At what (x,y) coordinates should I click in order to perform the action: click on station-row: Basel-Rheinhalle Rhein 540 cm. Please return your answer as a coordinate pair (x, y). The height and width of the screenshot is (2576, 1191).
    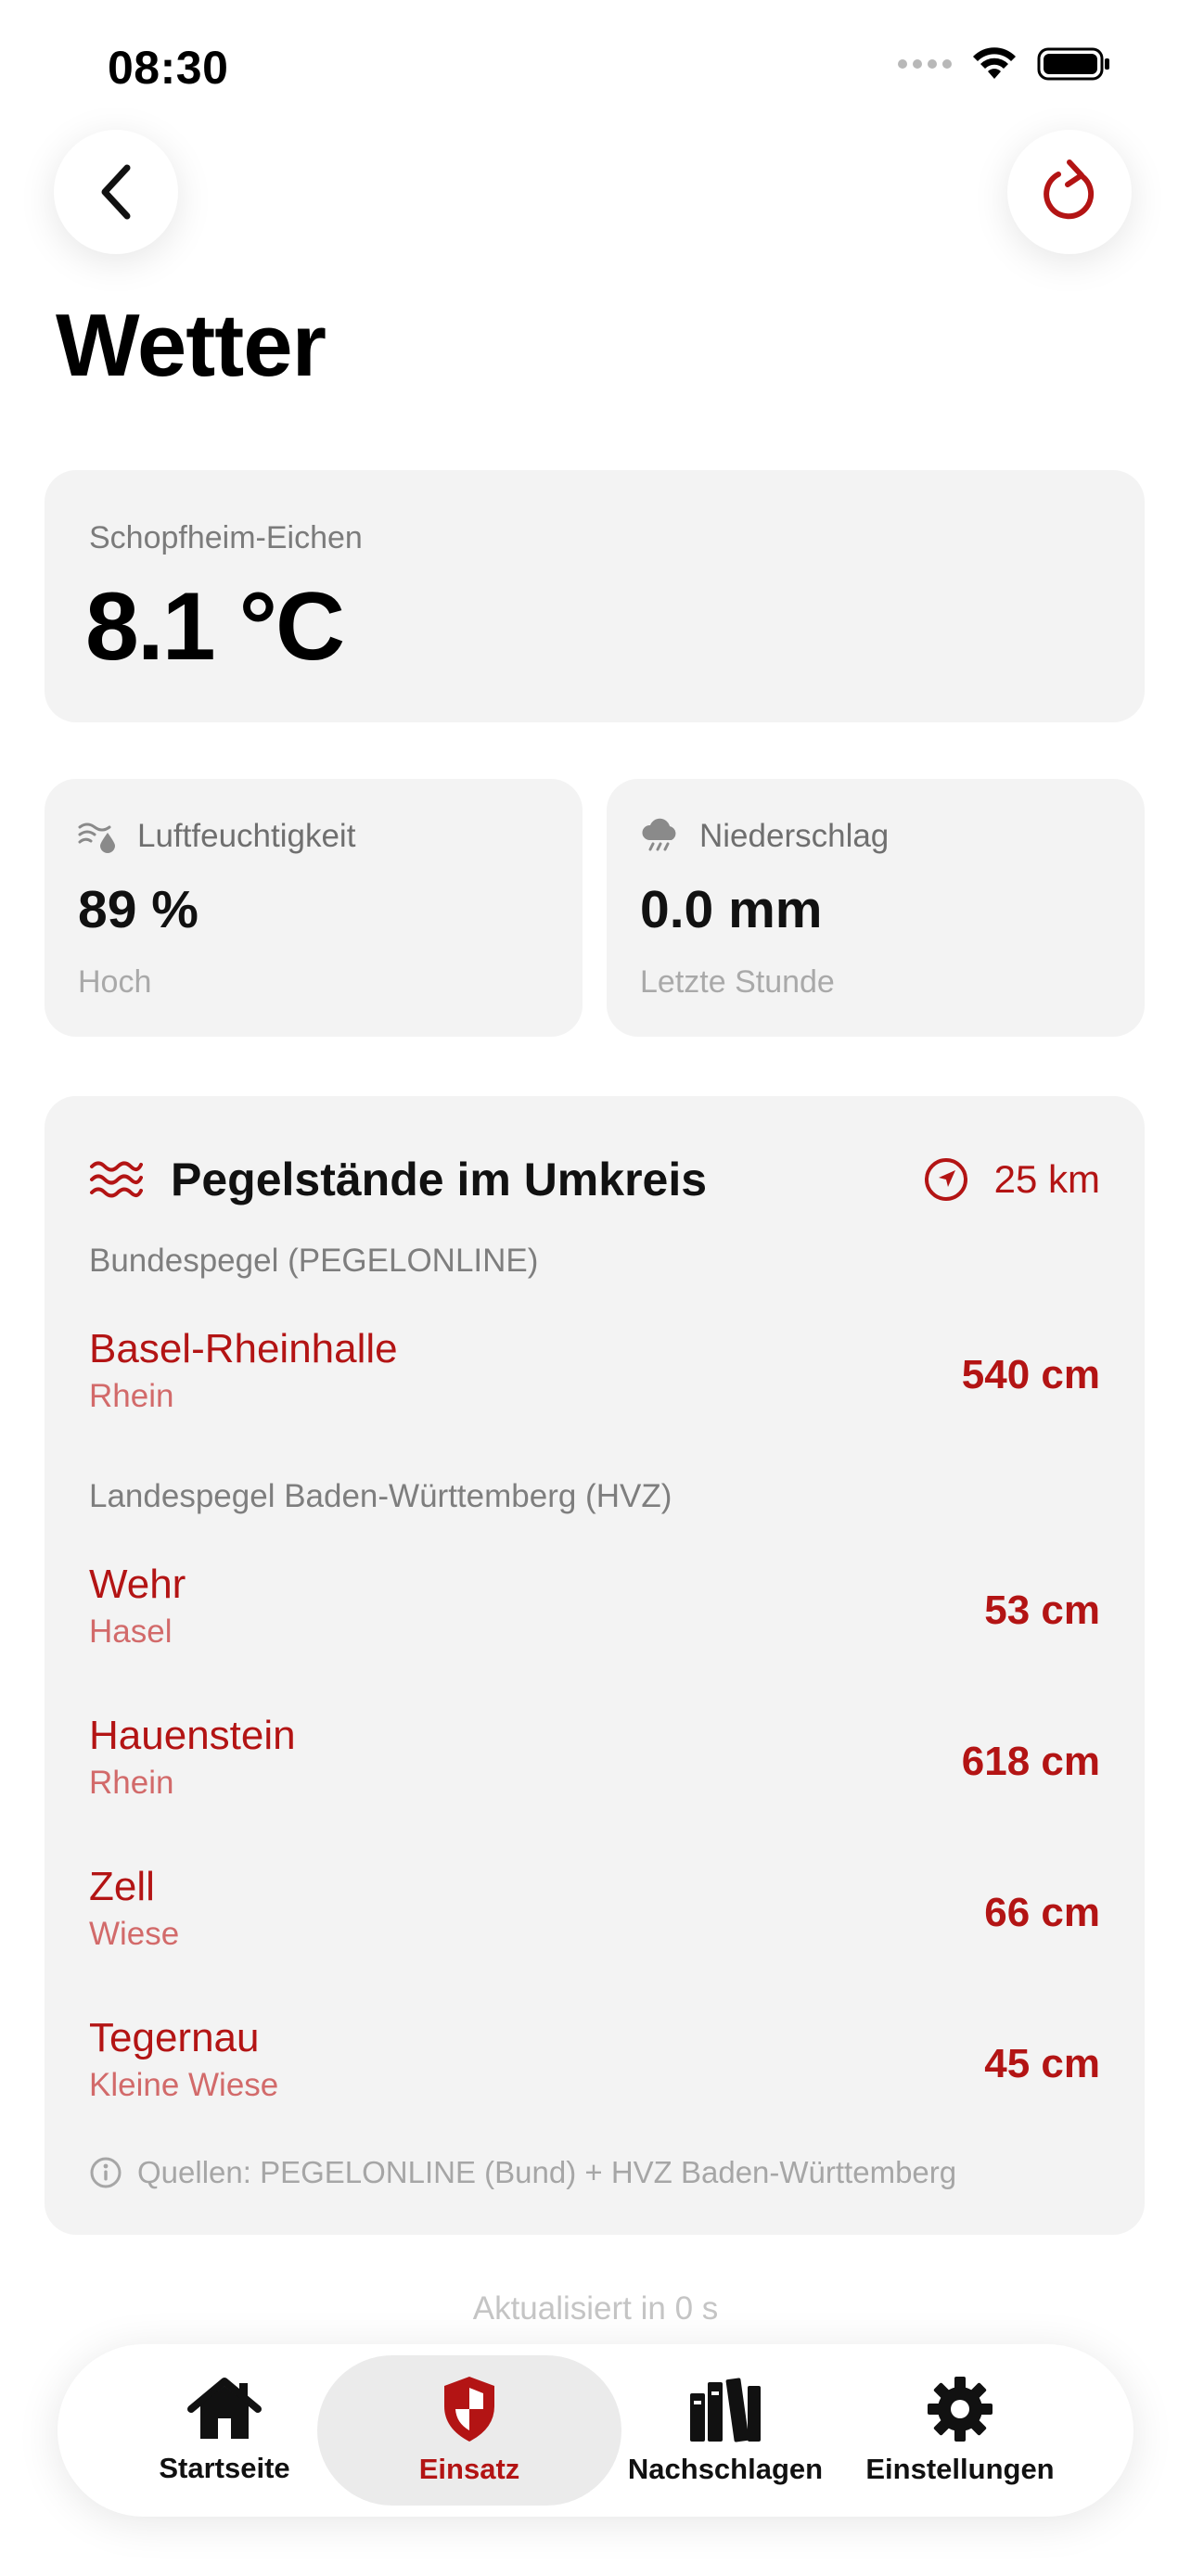
    Looking at the image, I should click on (594, 1377).